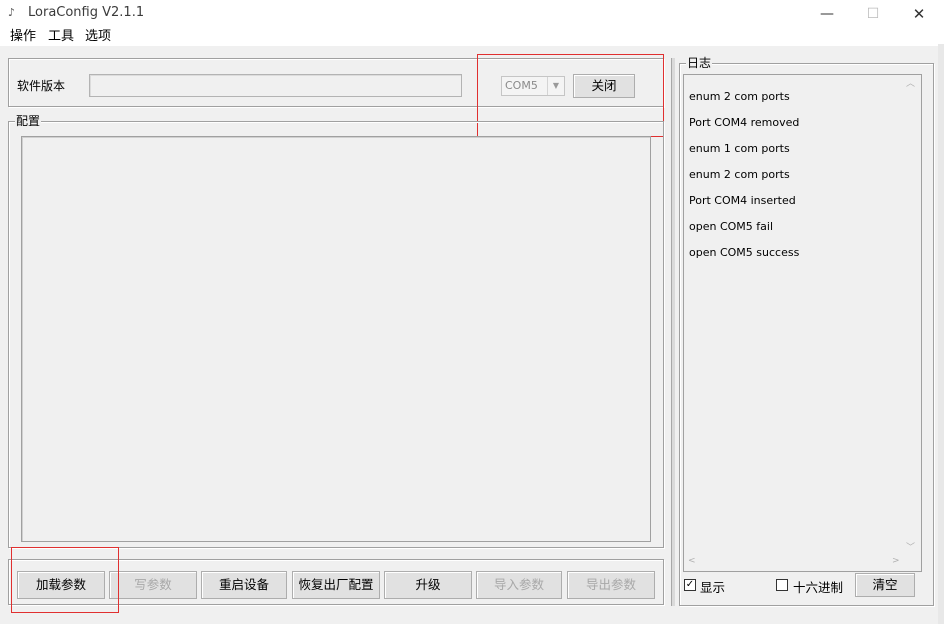  Describe the element at coordinates (699, 63) in the screenshot. I see `log-group-label: 日志` at that location.